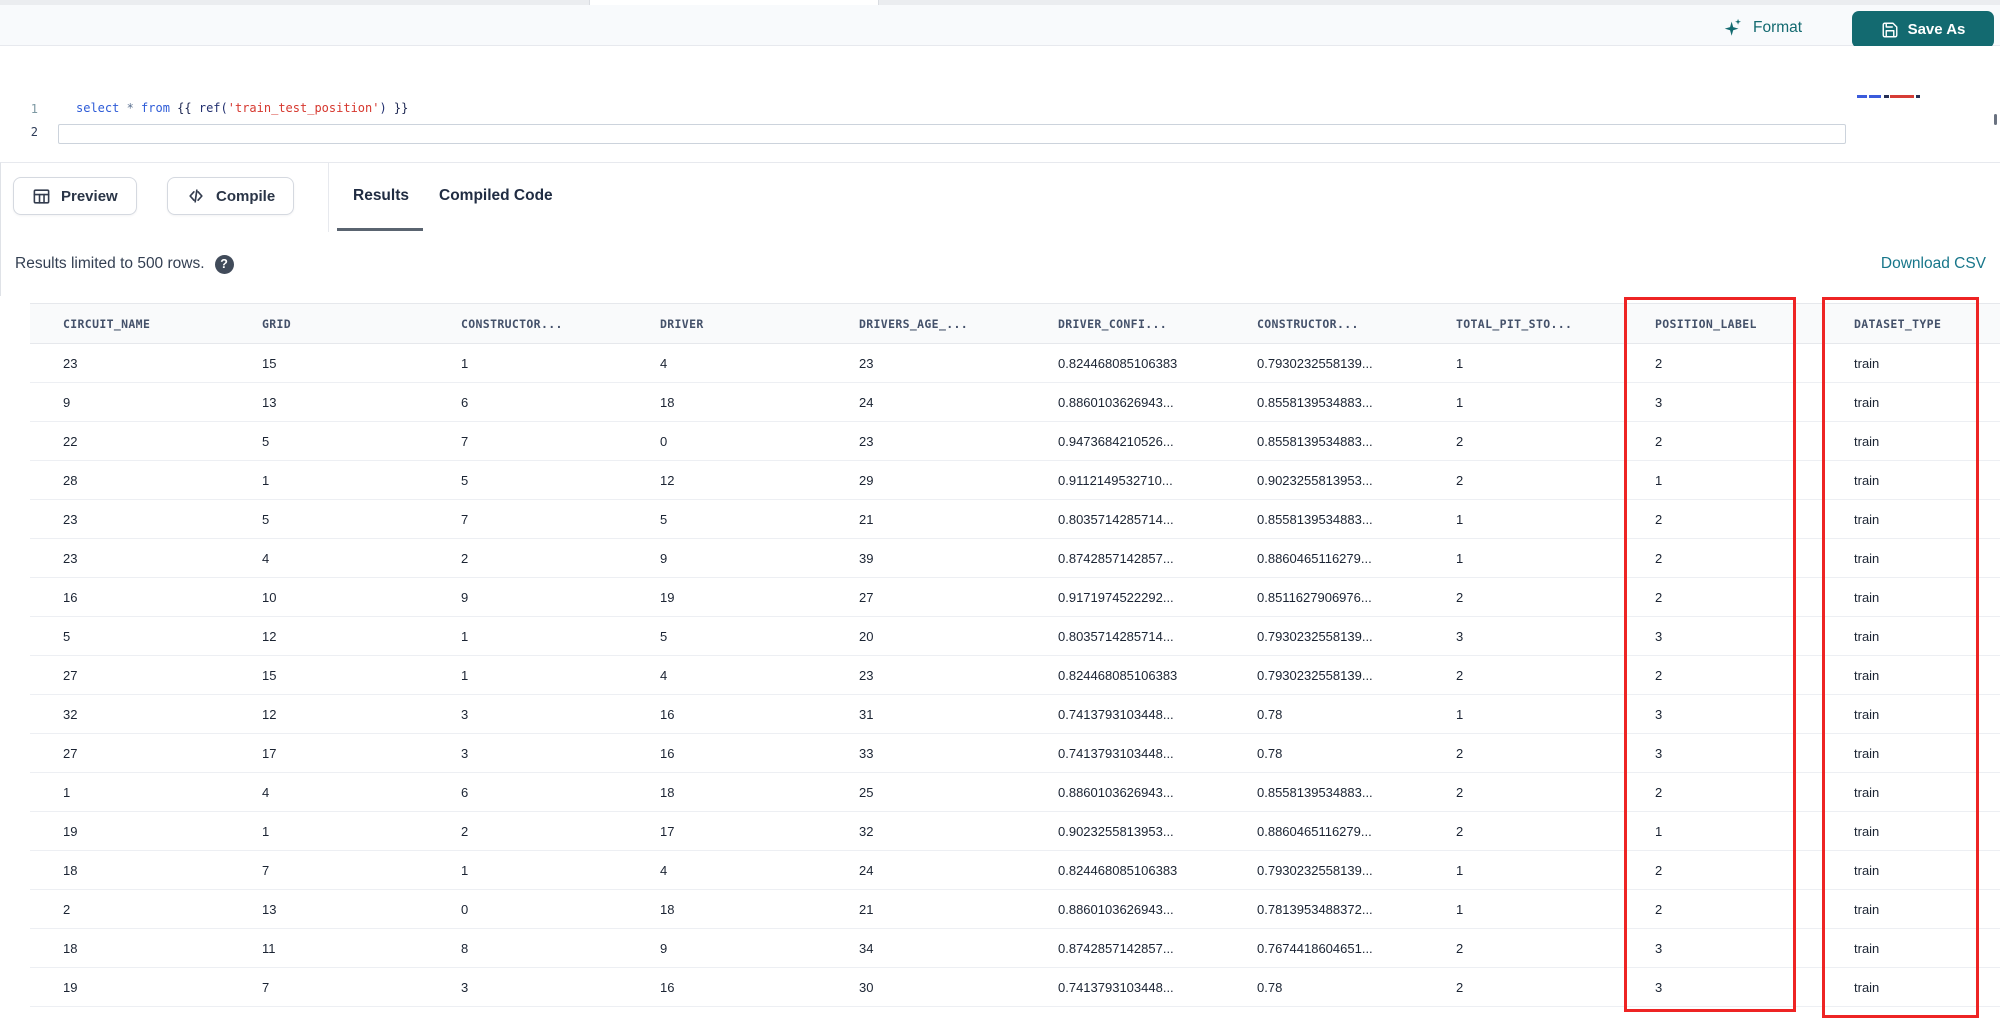 The width and height of the screenshot is (2000, 1020). What do you see at coordinates (129, 480) in the screenshot?
I see `table-cell: 28` at bounding box center [129, 480].